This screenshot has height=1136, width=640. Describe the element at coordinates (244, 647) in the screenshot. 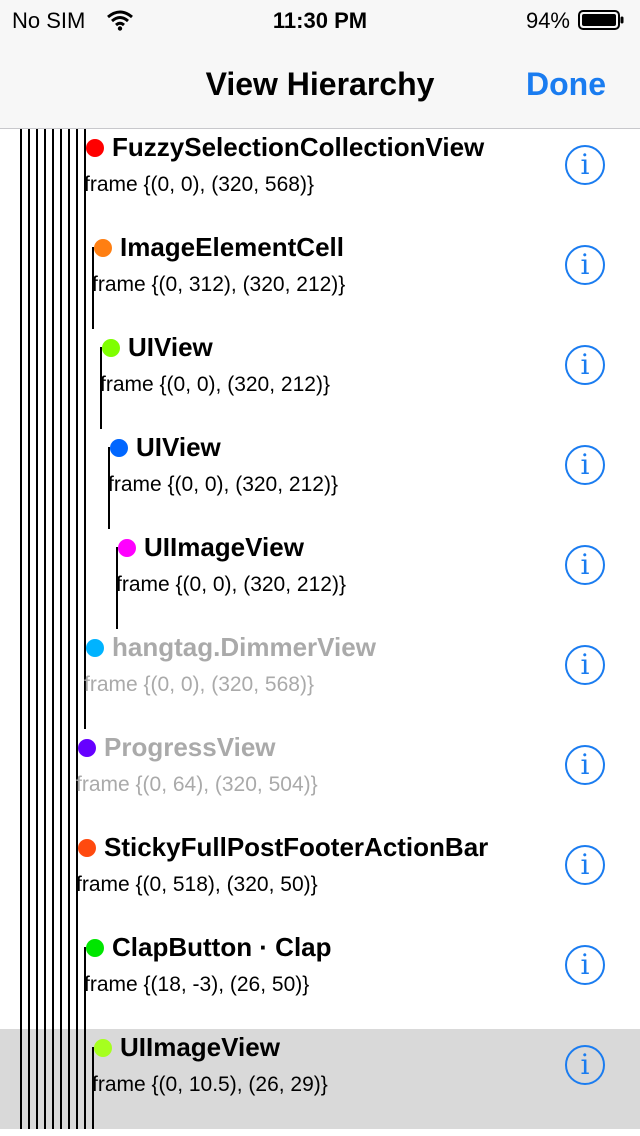

I see `view-class-name: hangtag.DimmerView` at that location.